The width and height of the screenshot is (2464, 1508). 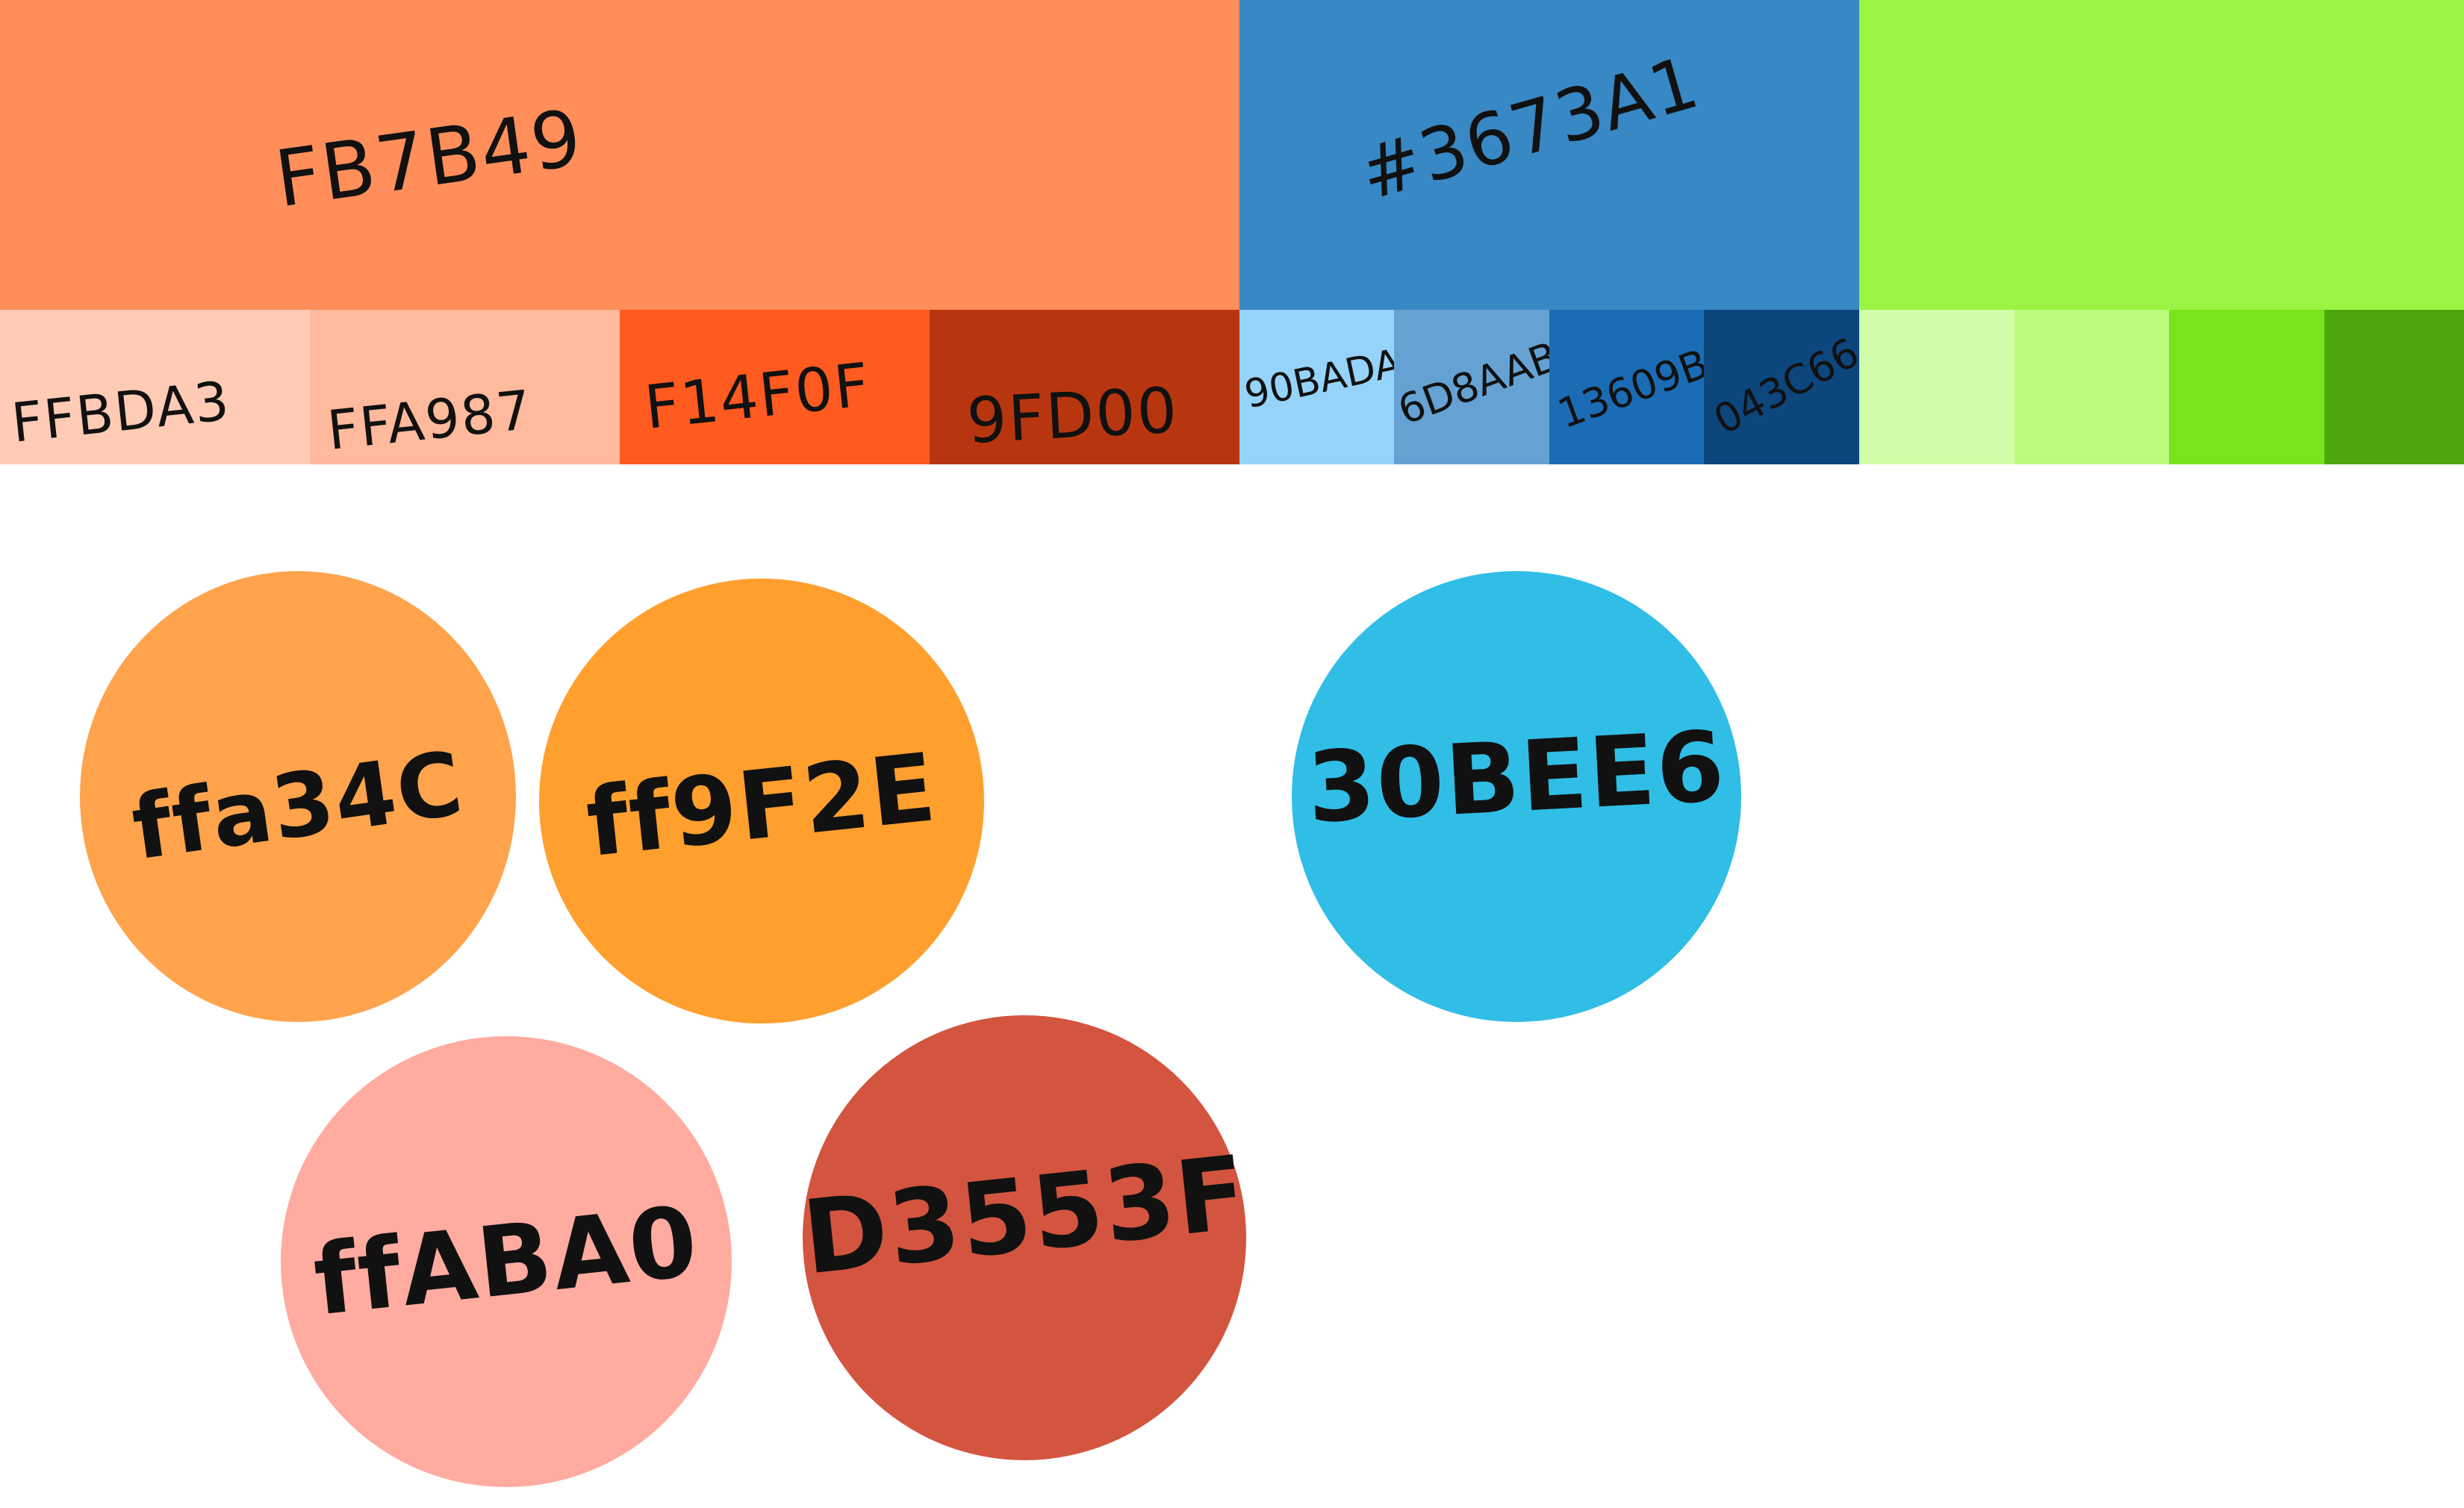 I want to click on circle-swatch-ffa34c: ffa34C, so click(x=298, y=796).